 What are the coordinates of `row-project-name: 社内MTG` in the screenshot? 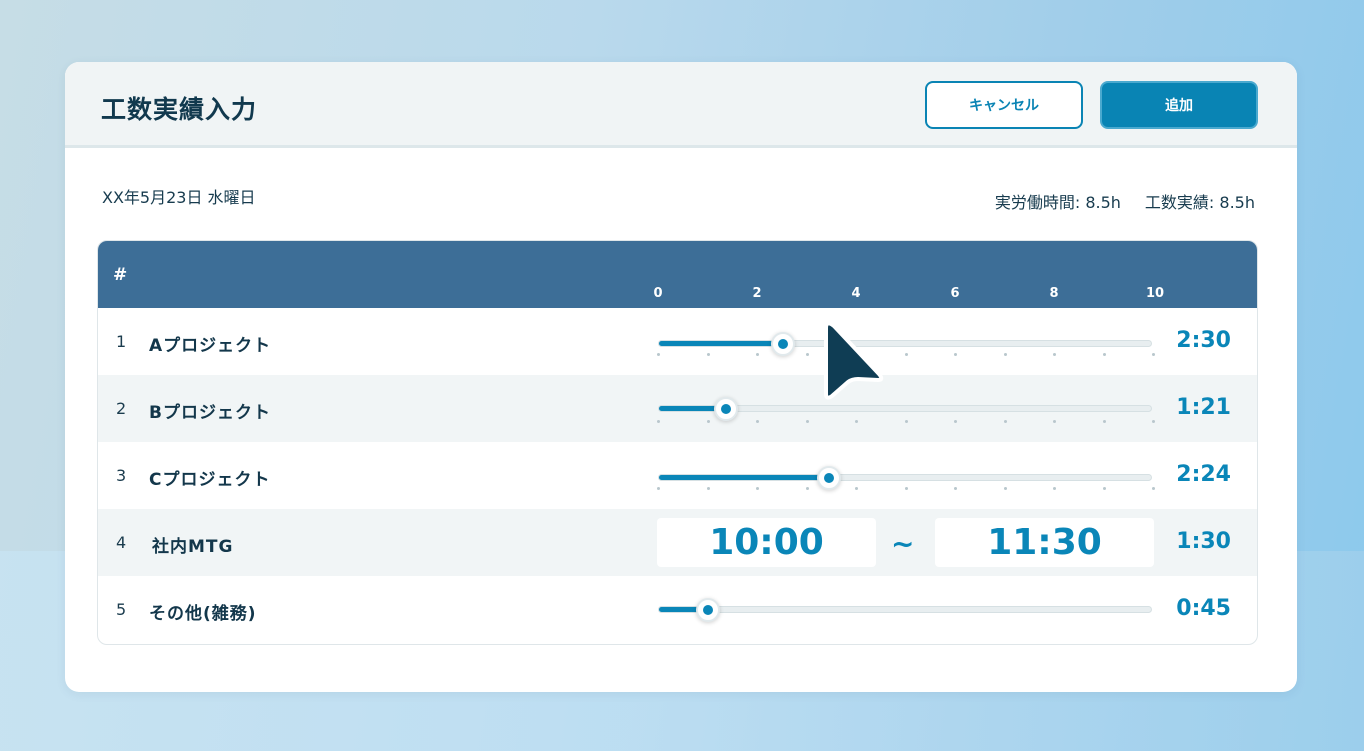 It's located at (193, 547).